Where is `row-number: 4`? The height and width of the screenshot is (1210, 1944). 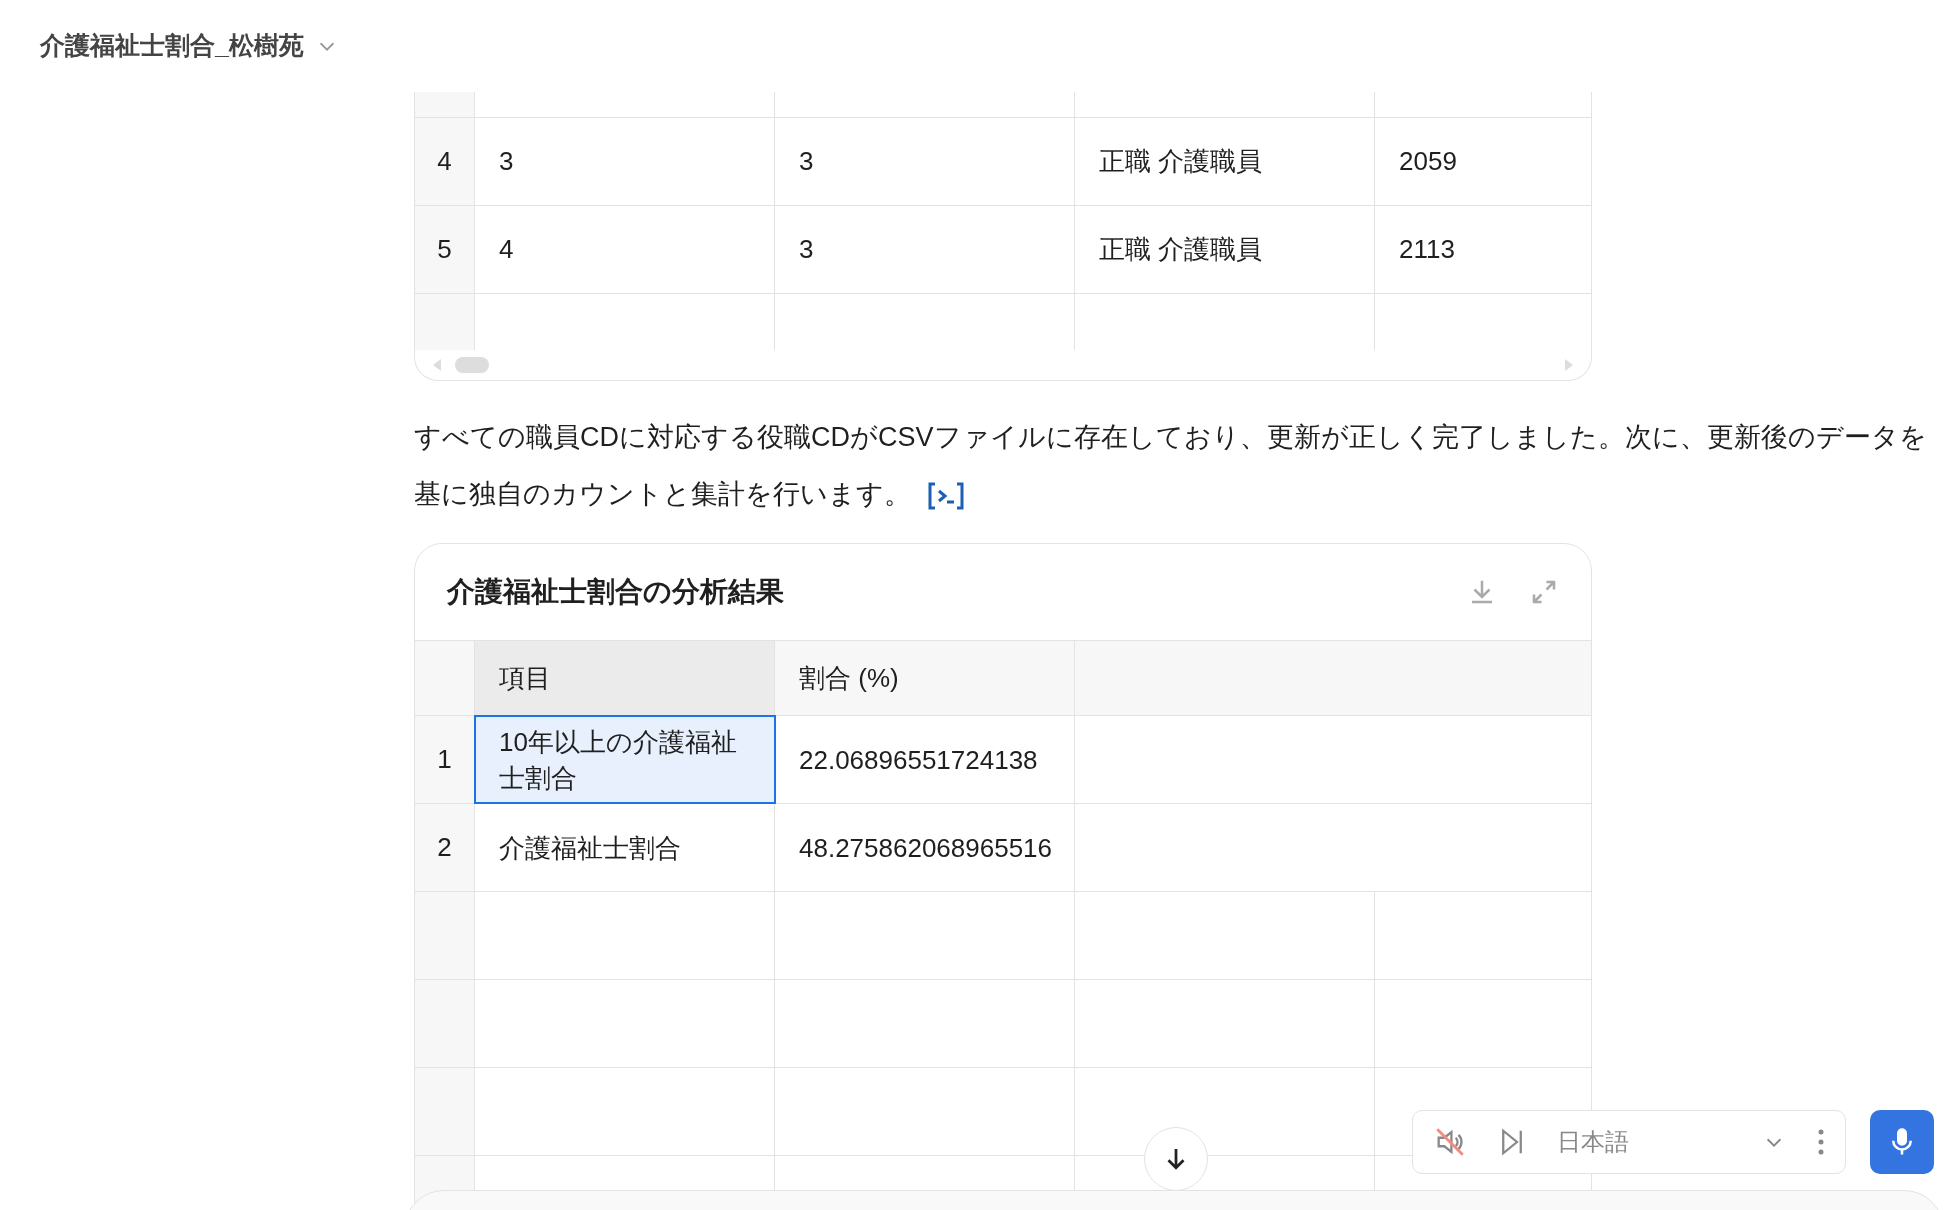 row-number: 4 is located at coordinates (445, 161).